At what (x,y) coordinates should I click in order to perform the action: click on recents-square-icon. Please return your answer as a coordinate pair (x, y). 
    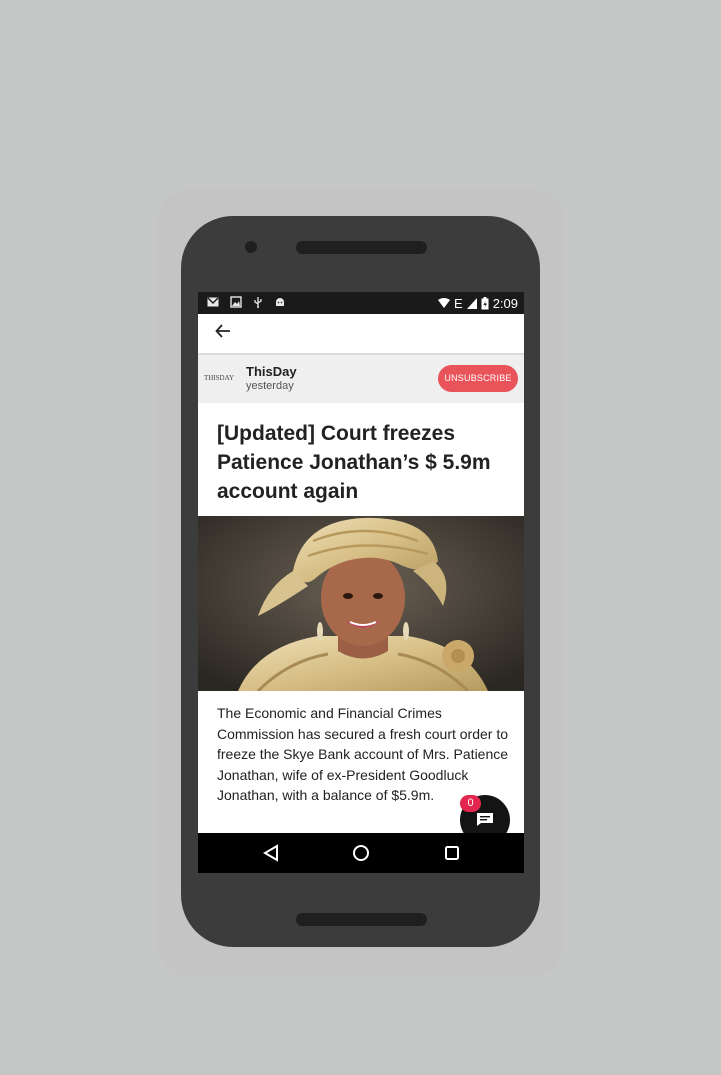
    Looking at the image, I should click on (452, 853).